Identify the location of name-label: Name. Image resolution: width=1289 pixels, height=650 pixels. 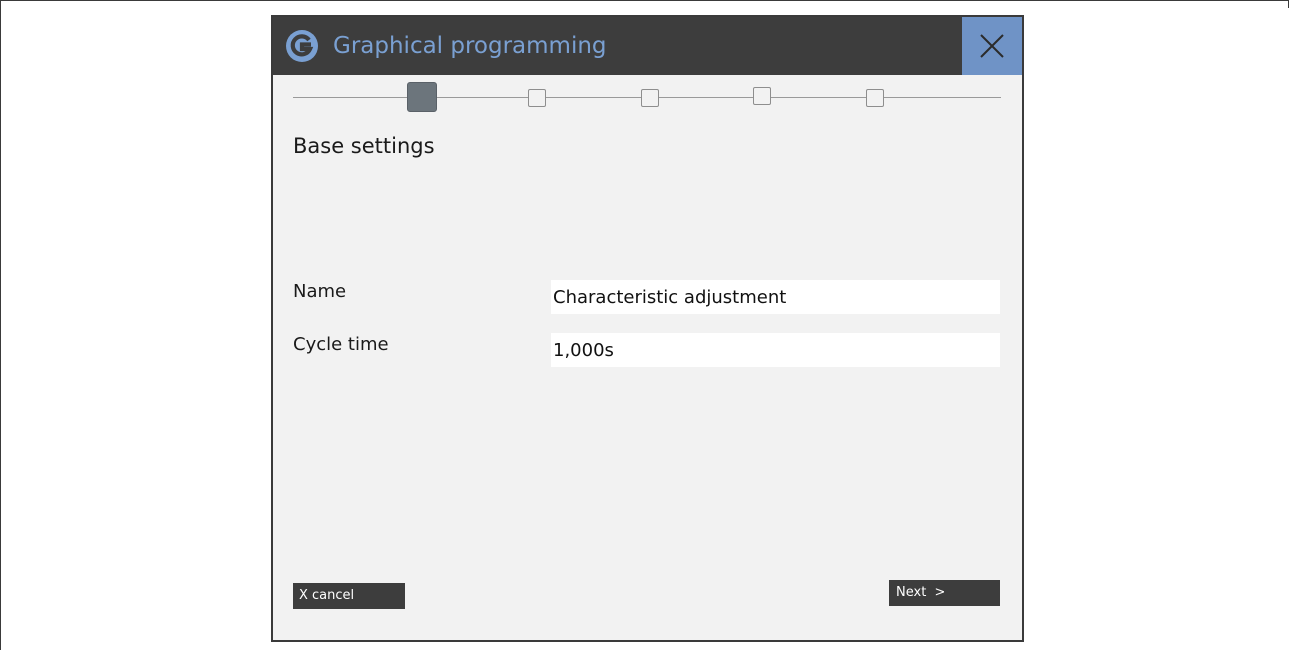
(320, 291).